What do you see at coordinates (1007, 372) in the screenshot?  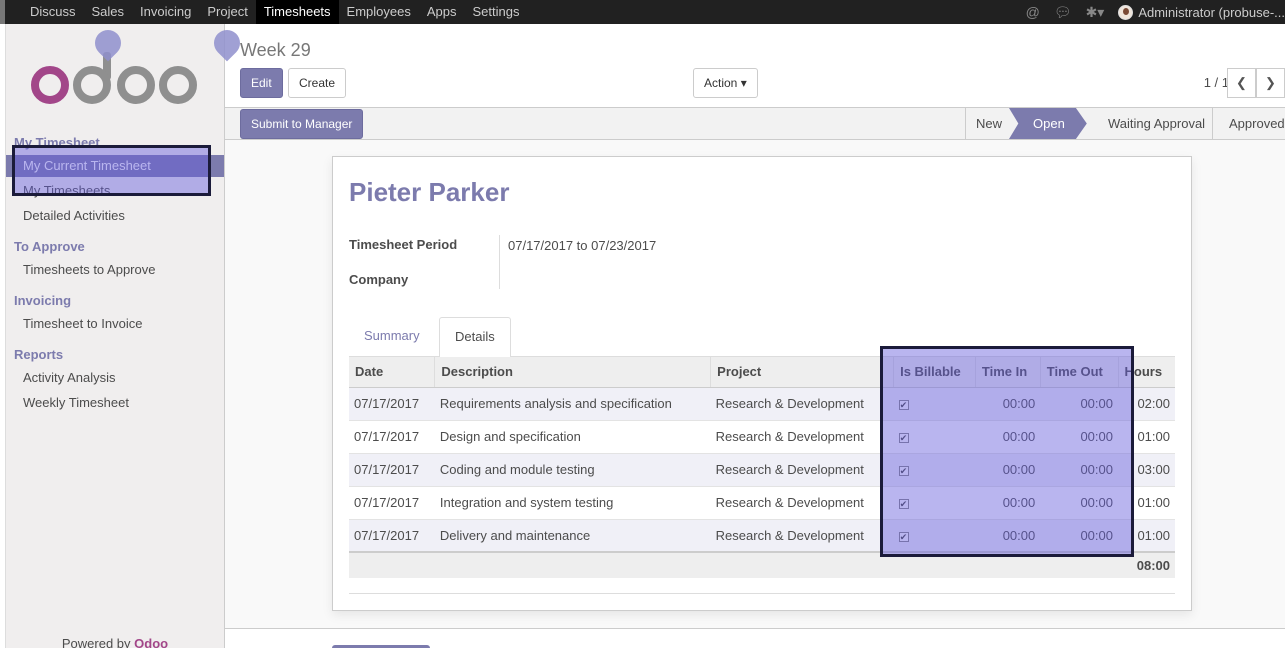 I see `column-time-in: Time In` at bounding box center [1007, 372].